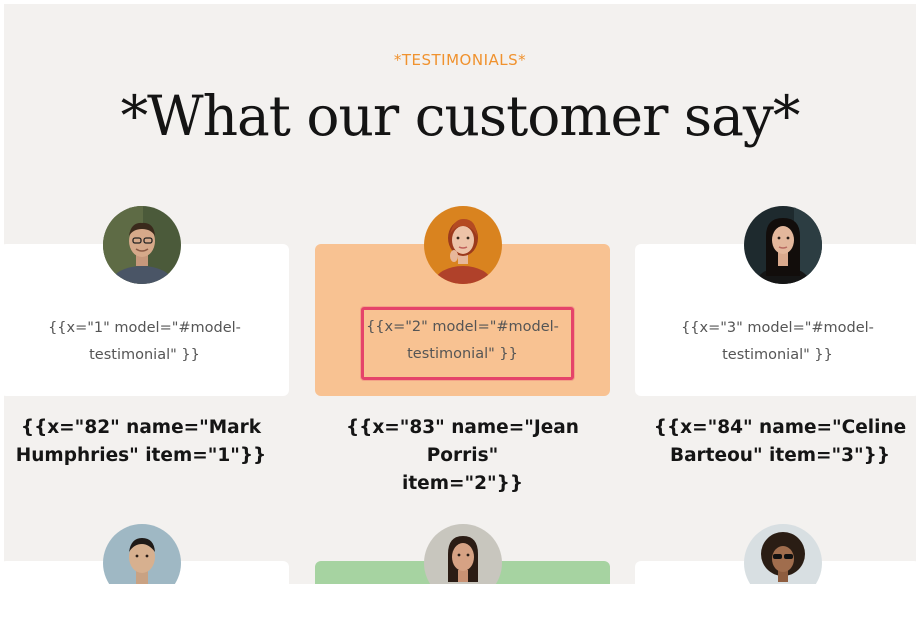  What do you see at coordinates (142, 245) in the screenshot?
I see `avatar-mark-humphries` at bounding box center [142, 245].